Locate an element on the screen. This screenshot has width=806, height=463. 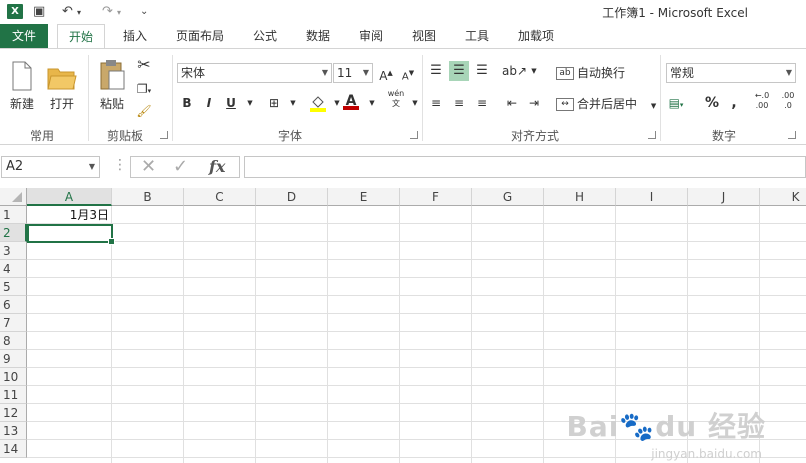
align-left-icon: ≡ is located at coordinates (436, 103).